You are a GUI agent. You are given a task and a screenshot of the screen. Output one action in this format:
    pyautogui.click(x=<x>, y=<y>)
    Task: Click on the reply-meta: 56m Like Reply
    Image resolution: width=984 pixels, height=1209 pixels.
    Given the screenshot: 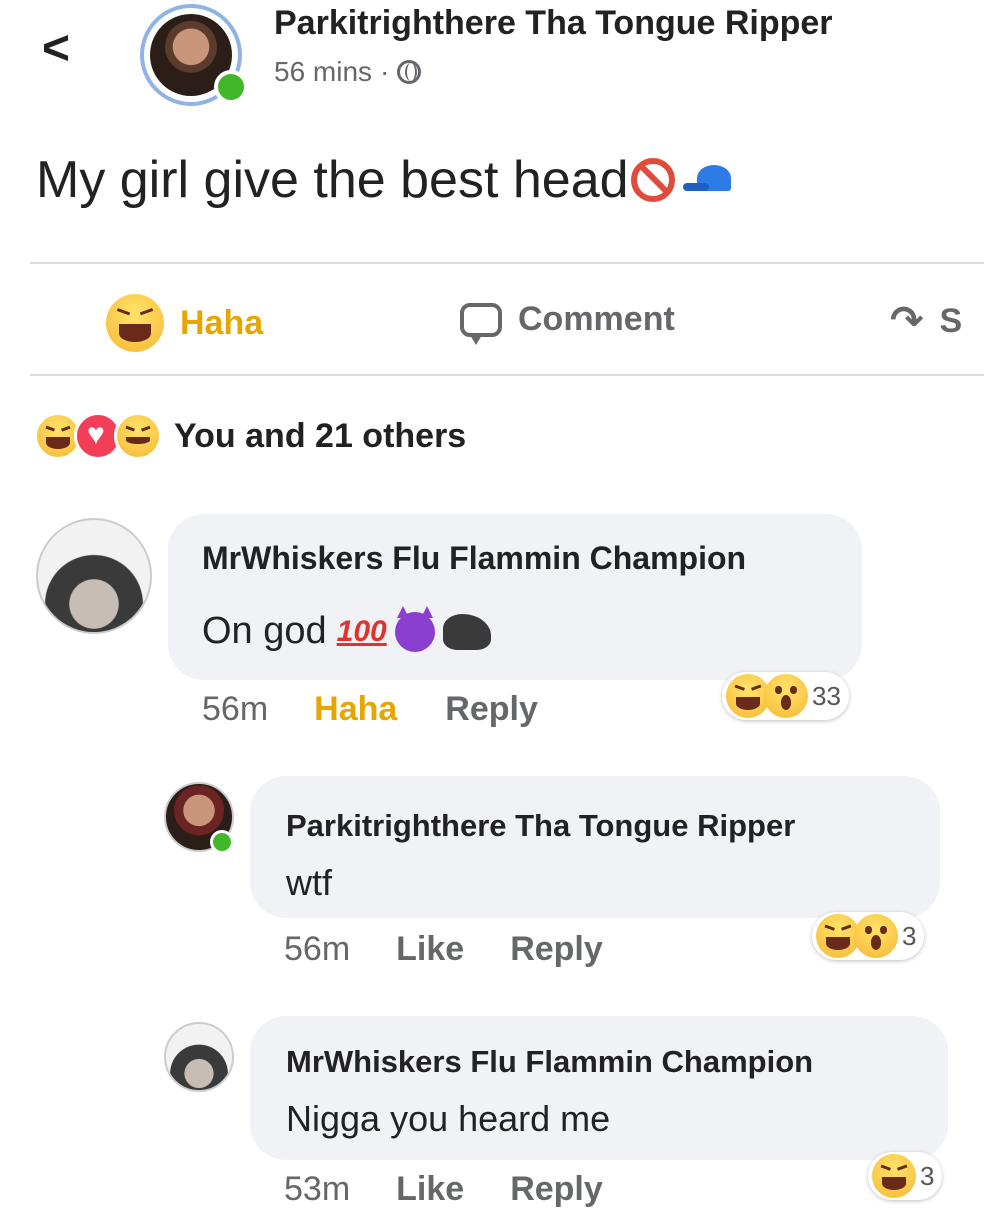 What is the action you would take?
    pyautogui.click(x=443, y=949)
    